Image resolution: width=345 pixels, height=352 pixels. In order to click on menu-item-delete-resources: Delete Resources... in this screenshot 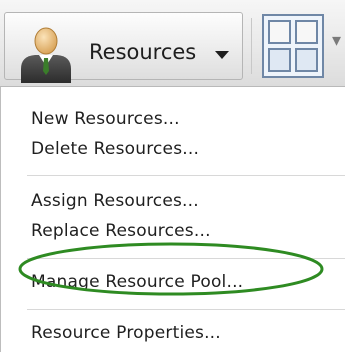, I will do `click(115, 149)`.